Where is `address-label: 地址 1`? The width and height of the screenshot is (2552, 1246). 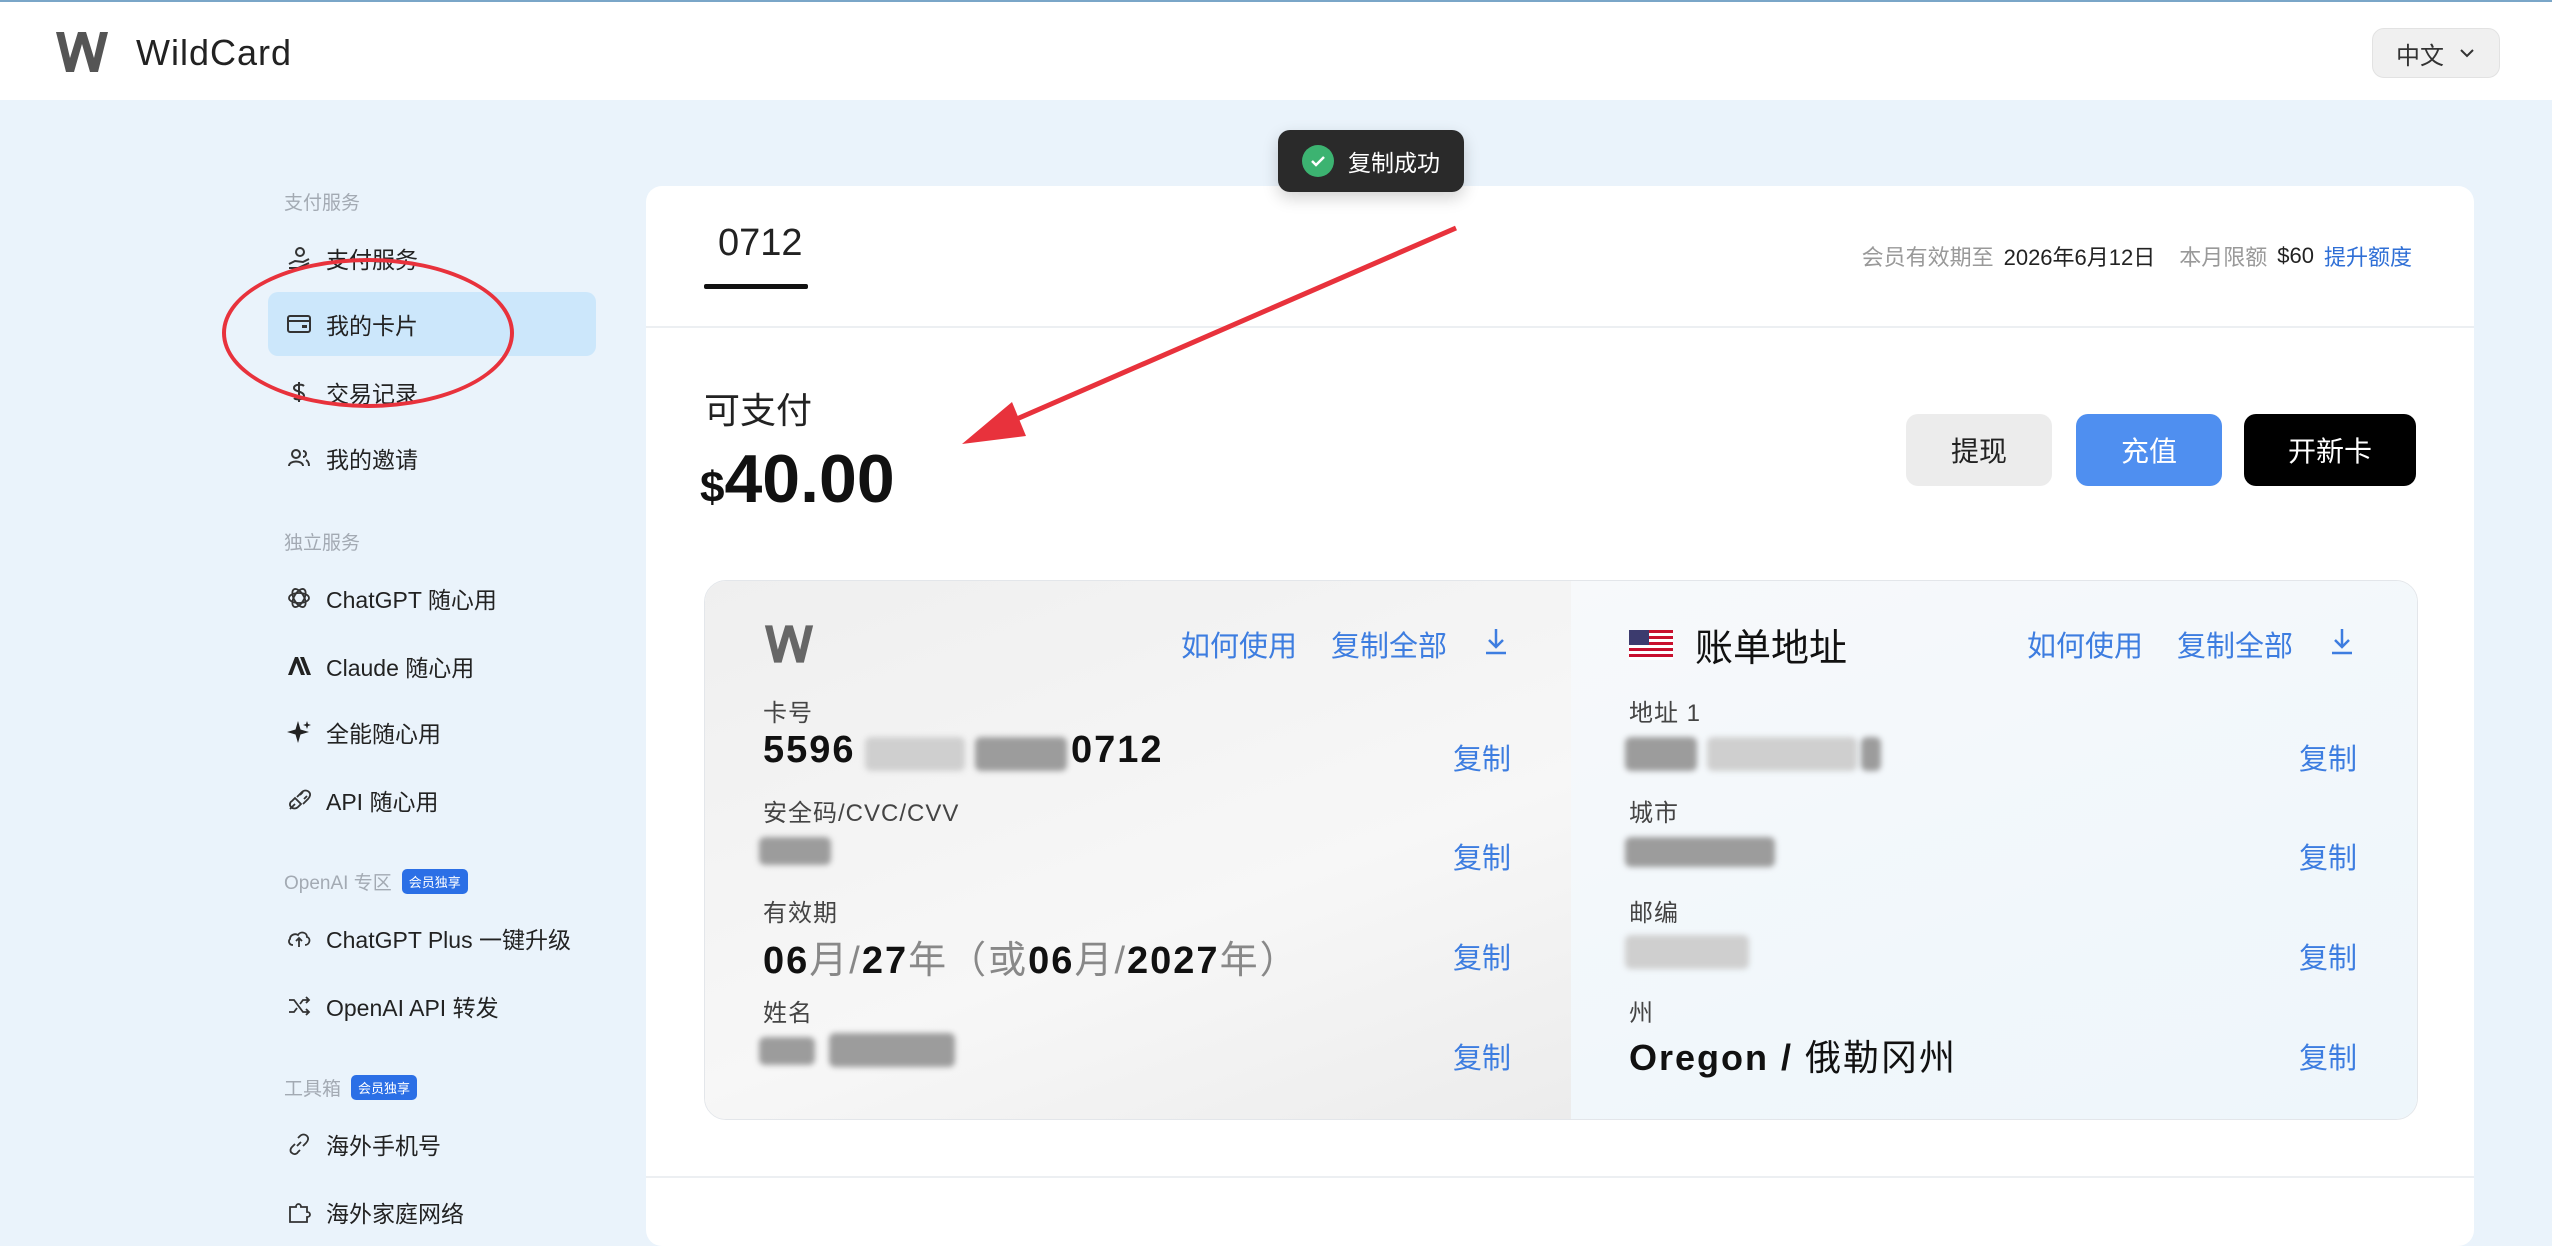
address-label: 地址 1 is located at coordinates (1665, 713).